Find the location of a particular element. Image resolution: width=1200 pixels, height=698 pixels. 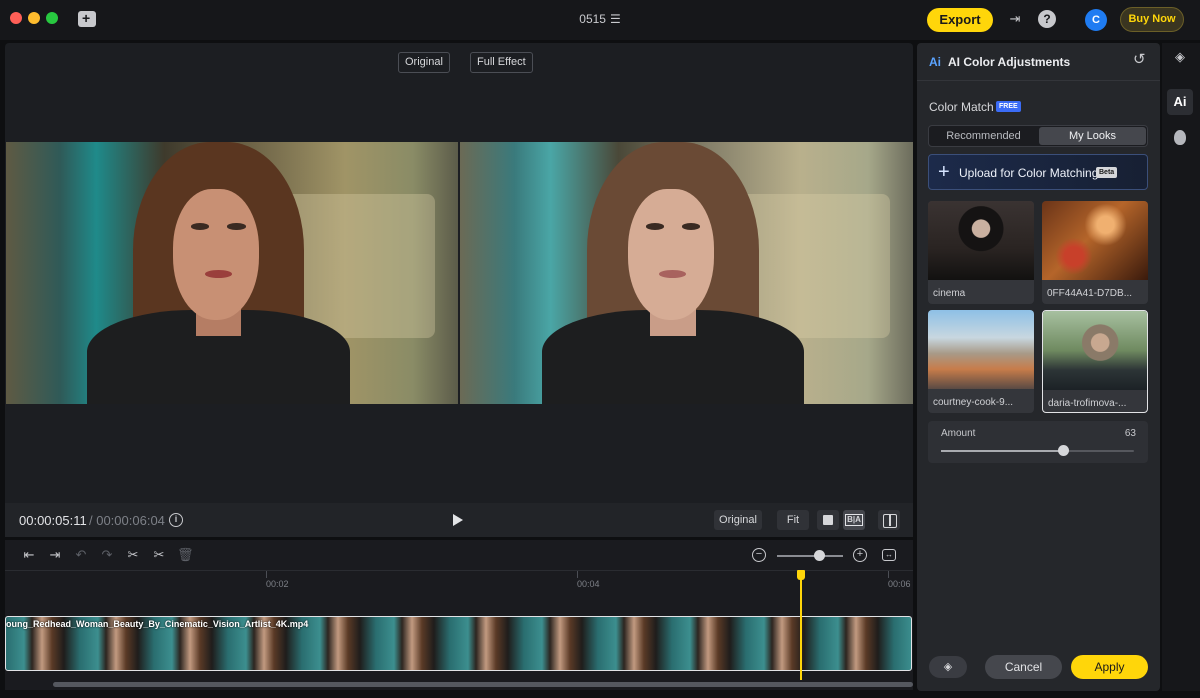

amount-slider-thumb is located at coordinates (1063, 450).